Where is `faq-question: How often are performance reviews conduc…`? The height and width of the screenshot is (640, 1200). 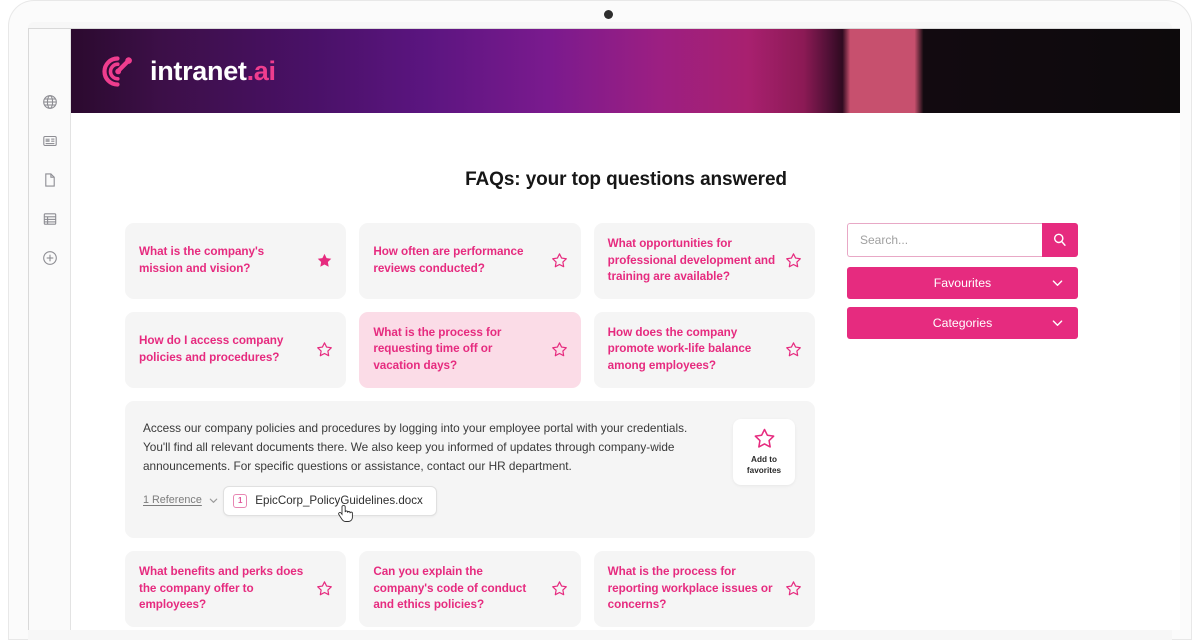
faq-question: How often are performance reviews conduc… is located at coordinates (448, 260).